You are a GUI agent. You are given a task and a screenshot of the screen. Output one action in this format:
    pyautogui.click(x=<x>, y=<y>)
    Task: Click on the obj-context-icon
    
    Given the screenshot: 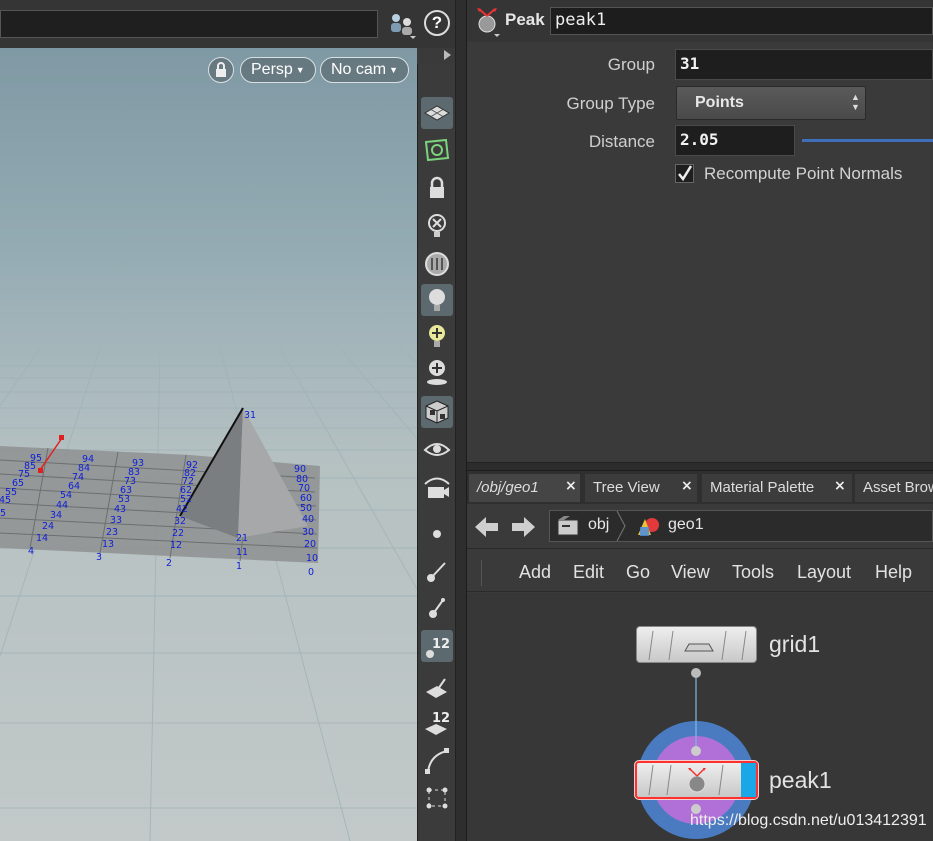 What is the action you would take?
    pyautogui.click(x=569, y=526)
    